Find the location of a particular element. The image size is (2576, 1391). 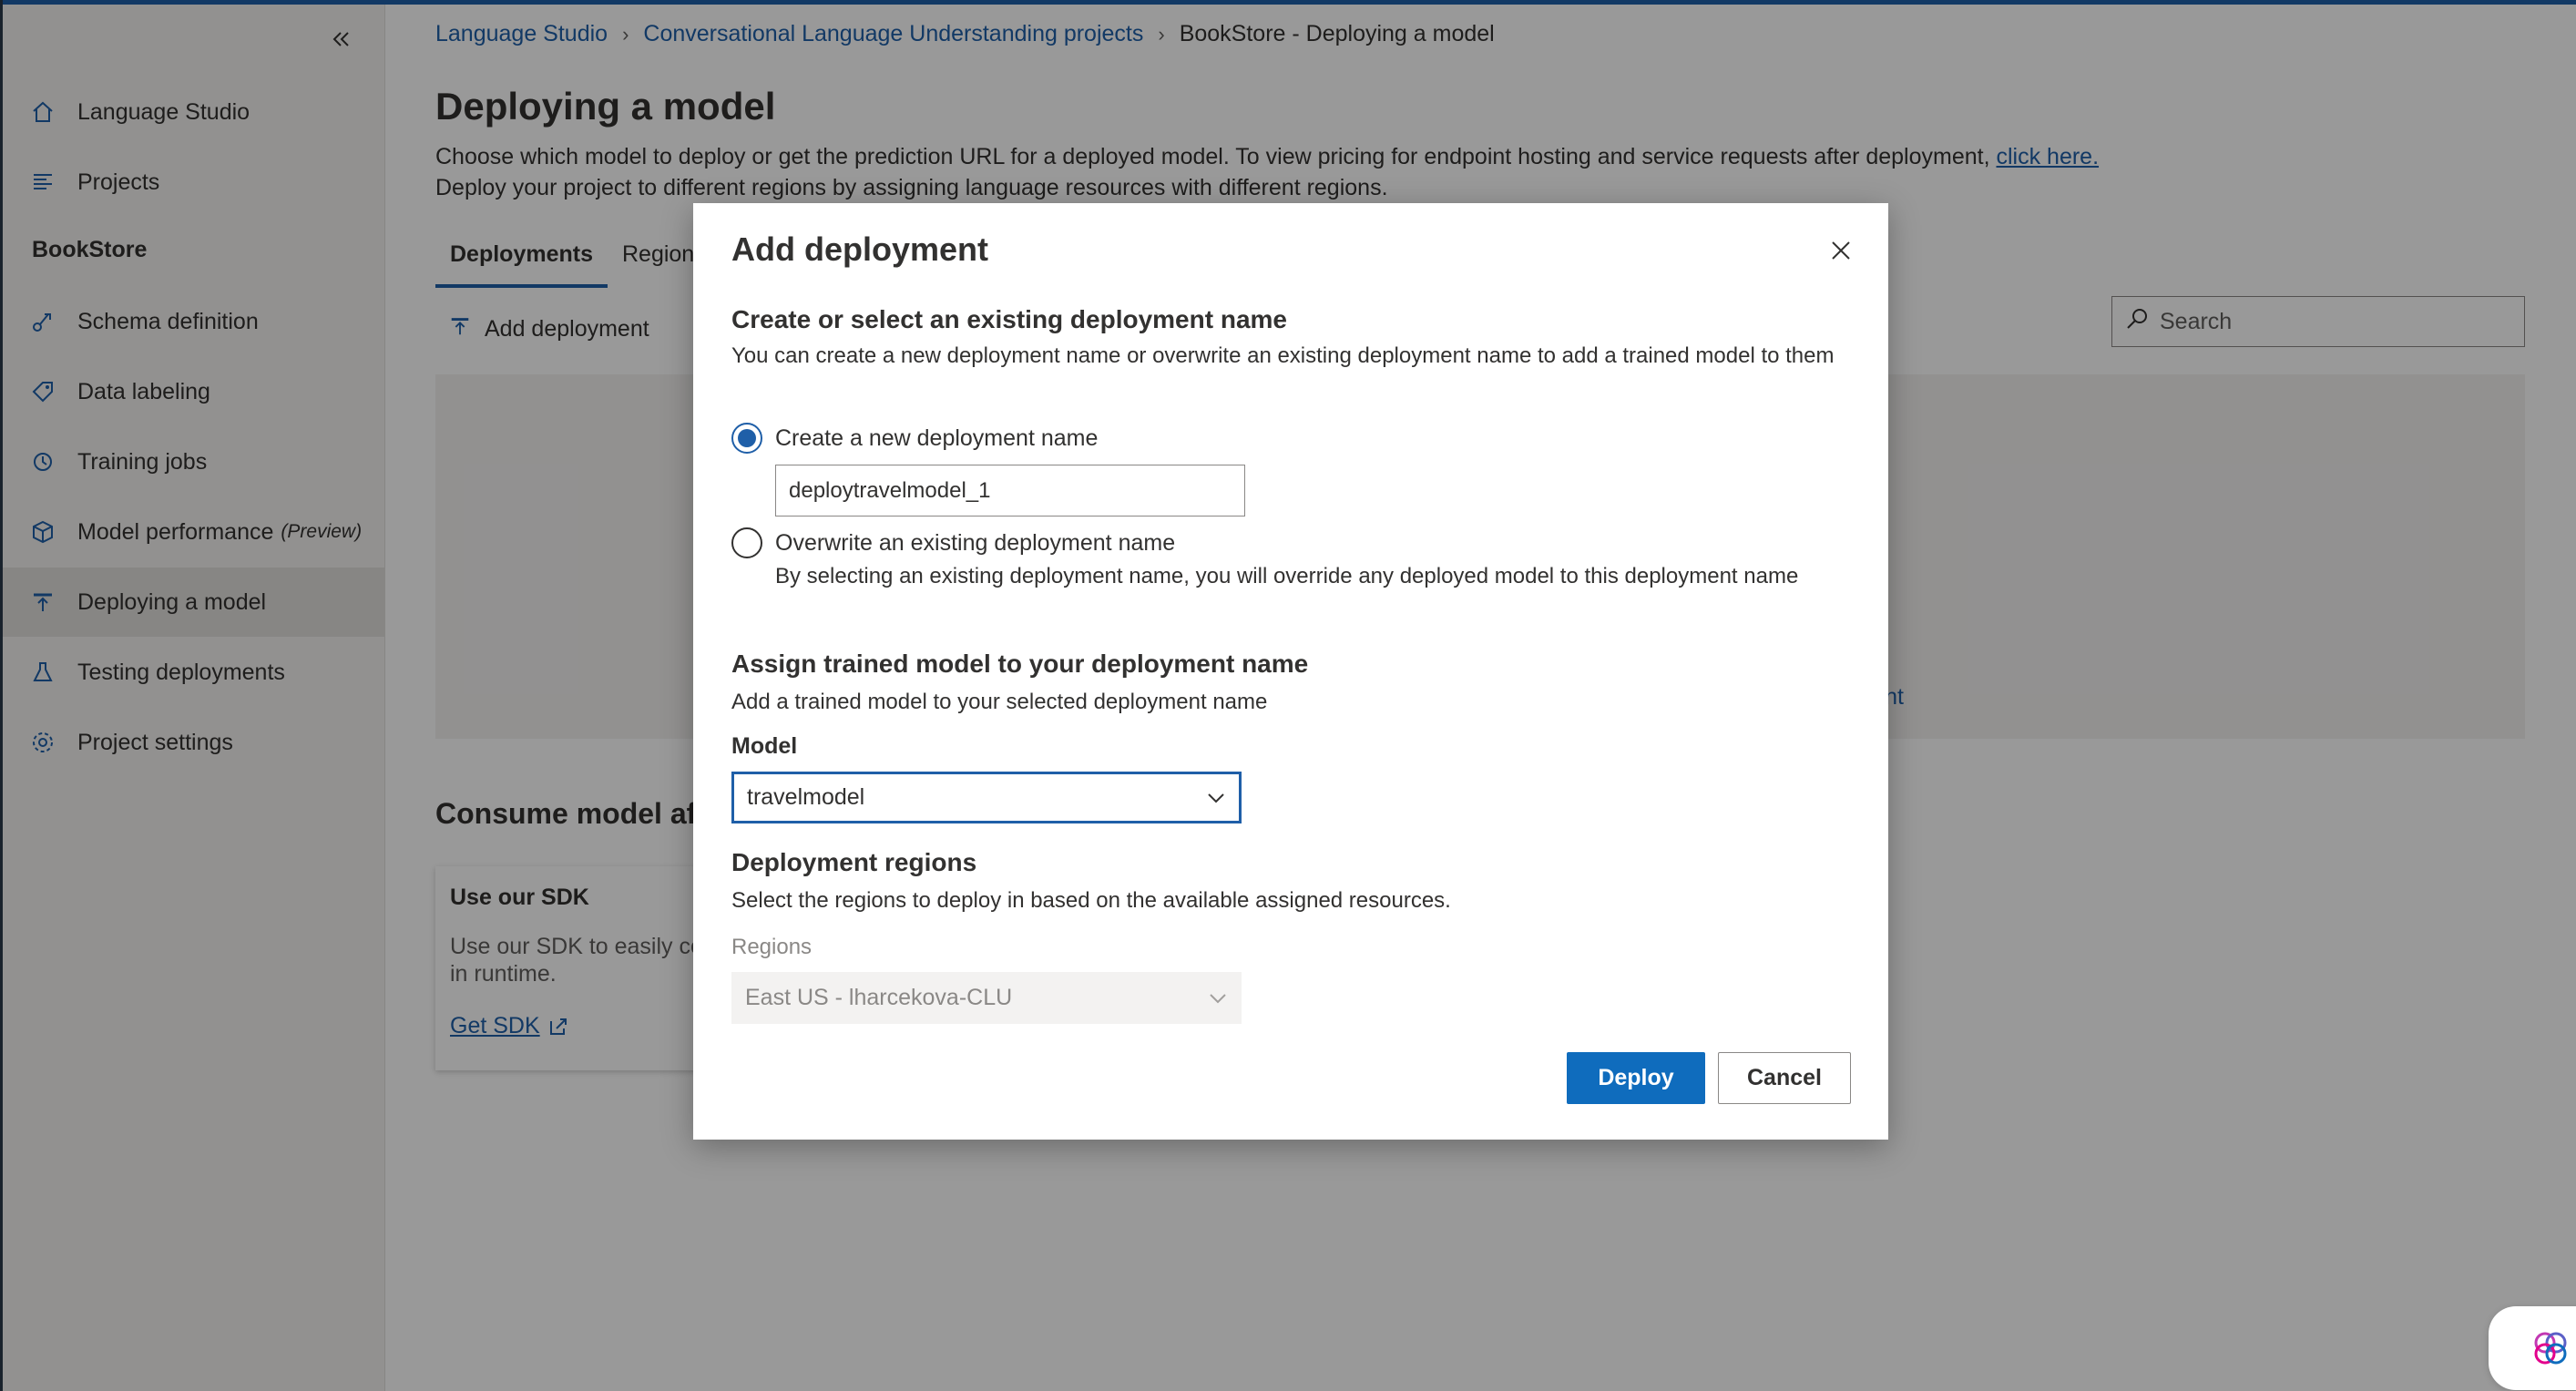

regions-dropdown: East US - lharcekova-CLU is located at coordinates (987, 998).